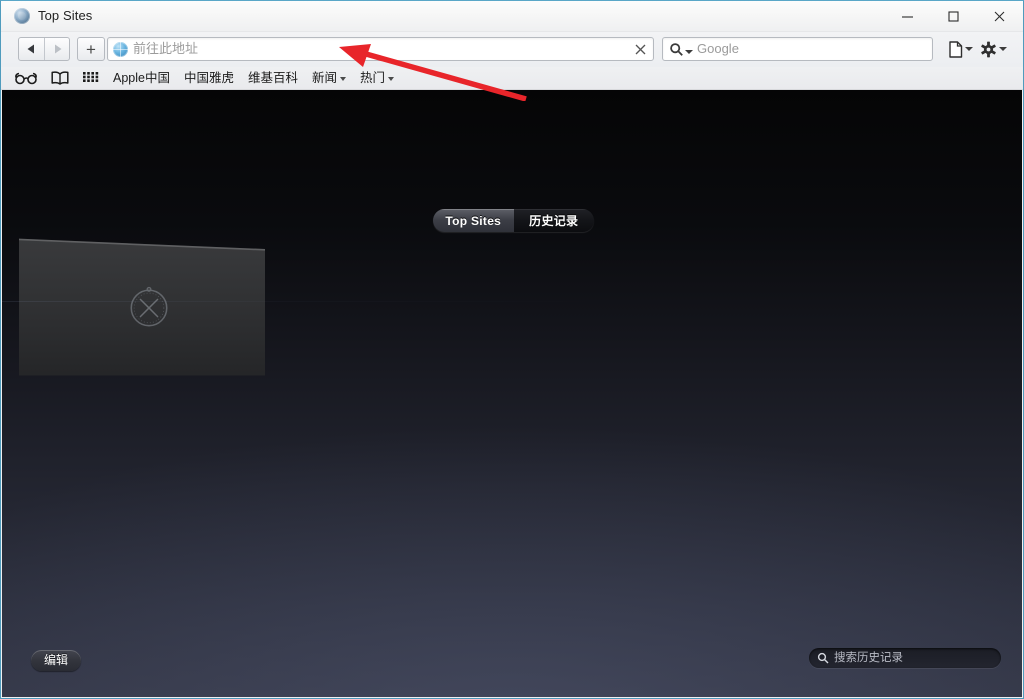  What do you see at coordinates (91, 78) in the screenshot?
I see `top-sites-grid-icon` at bounding box center [91, 78].